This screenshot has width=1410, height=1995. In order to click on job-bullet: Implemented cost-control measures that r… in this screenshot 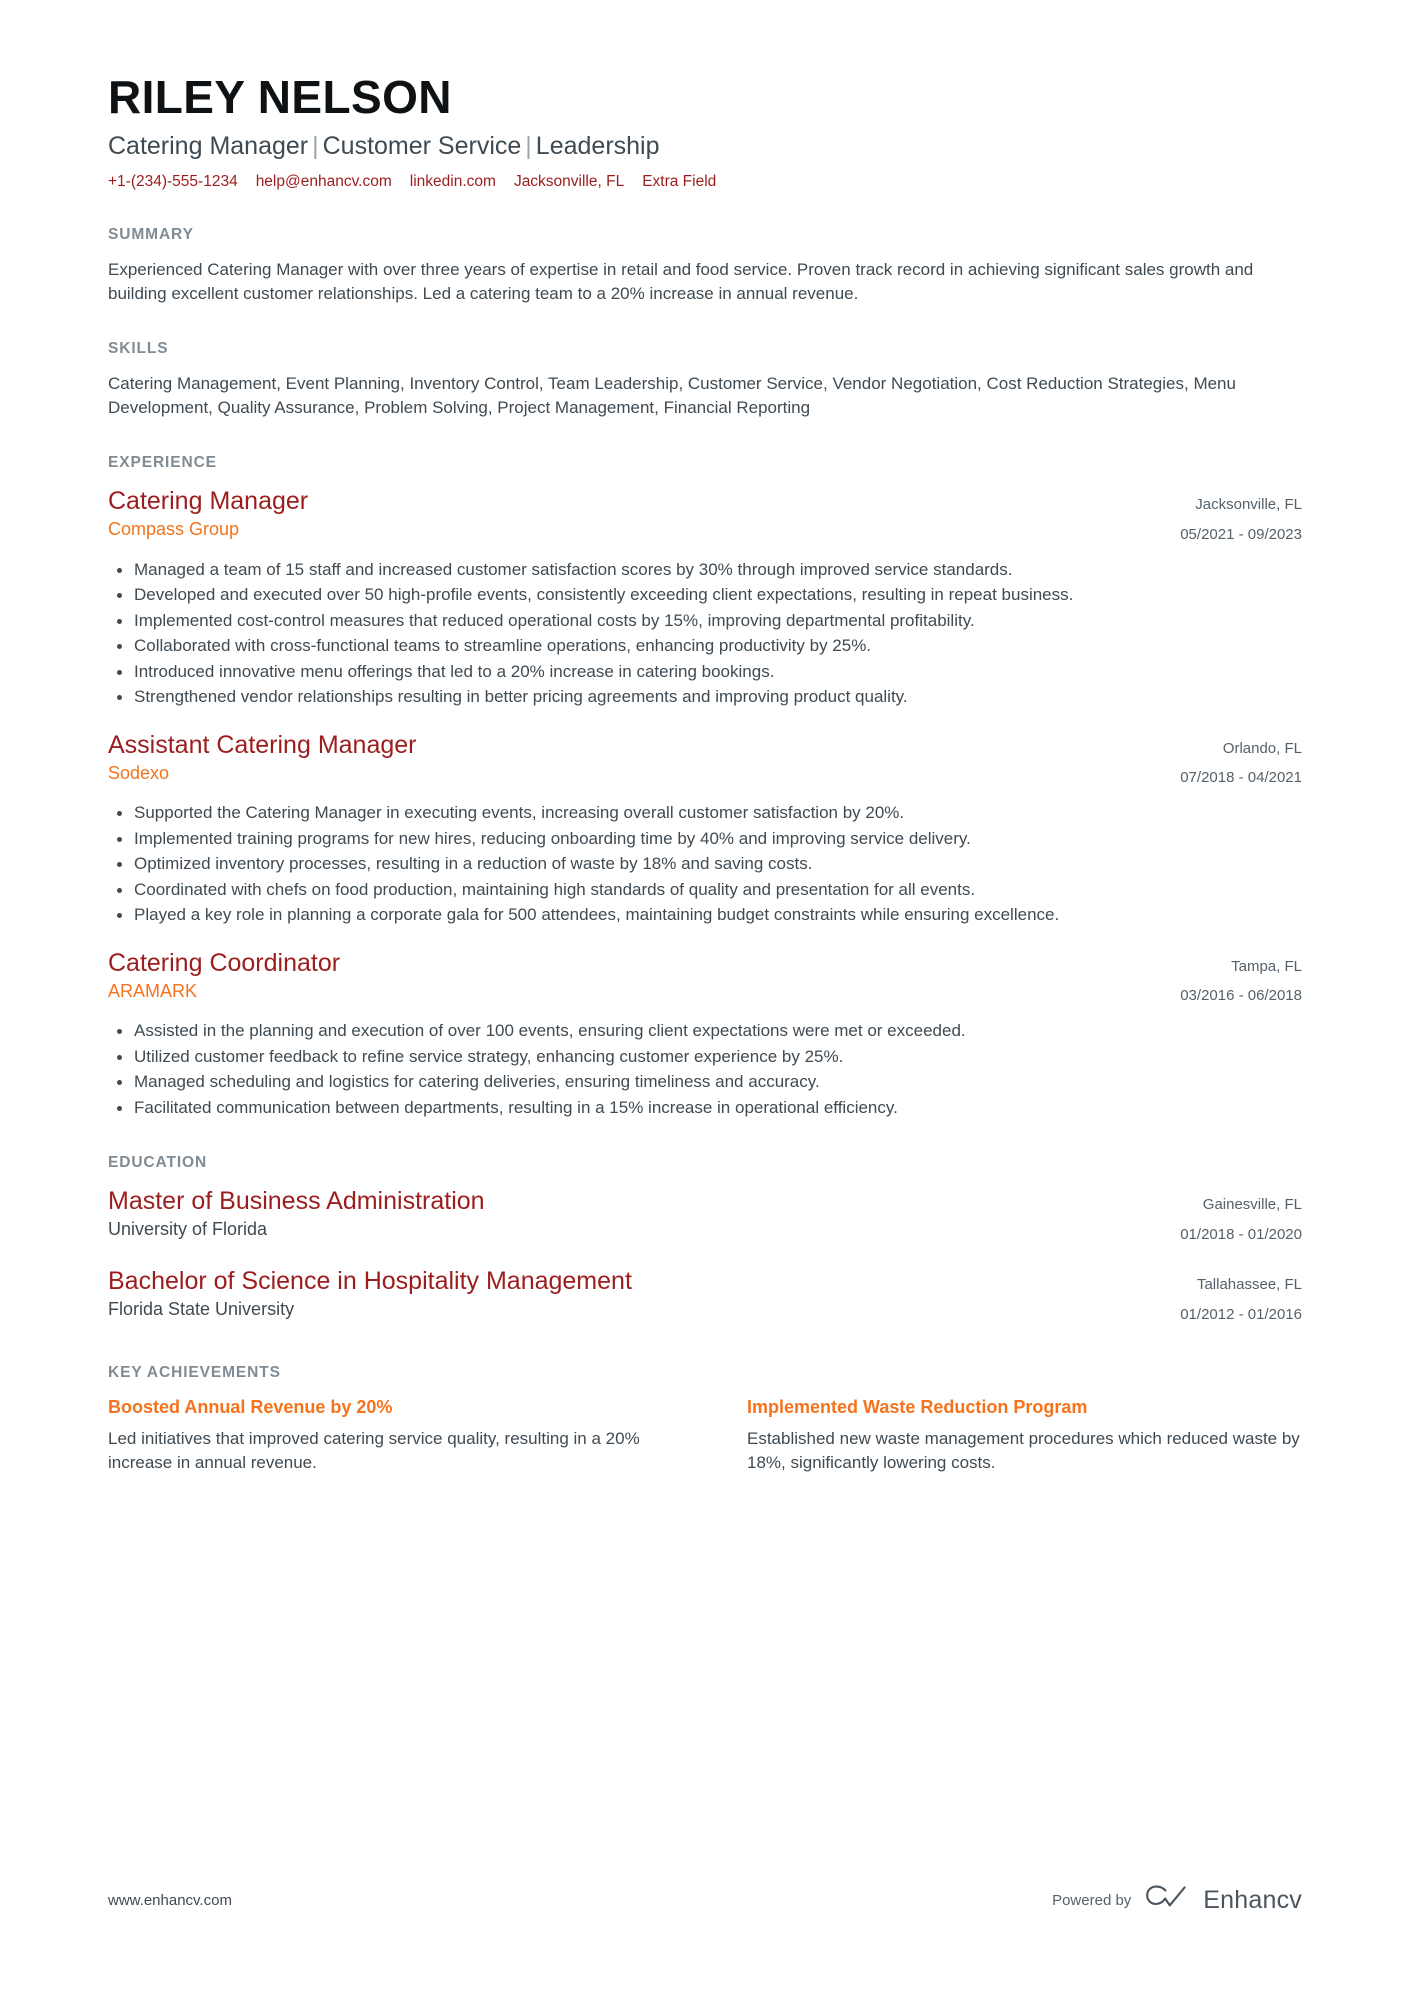, I will do `click(705, 621)`.